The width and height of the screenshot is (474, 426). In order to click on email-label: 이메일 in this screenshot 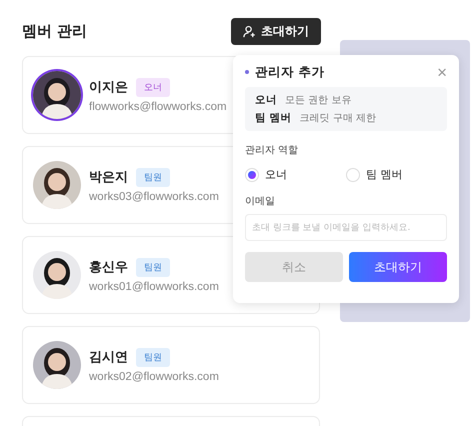, I will do `click(260, 201)`.